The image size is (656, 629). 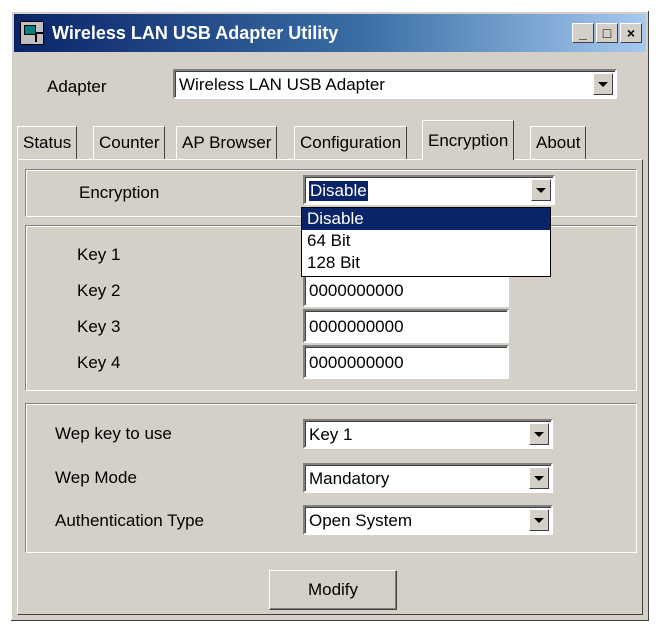 What do you see at coordinates (426, 263) in the screenshot?
I see `dropdown-option-128-bit: 128 Bit` at bounding box center [426, 263].